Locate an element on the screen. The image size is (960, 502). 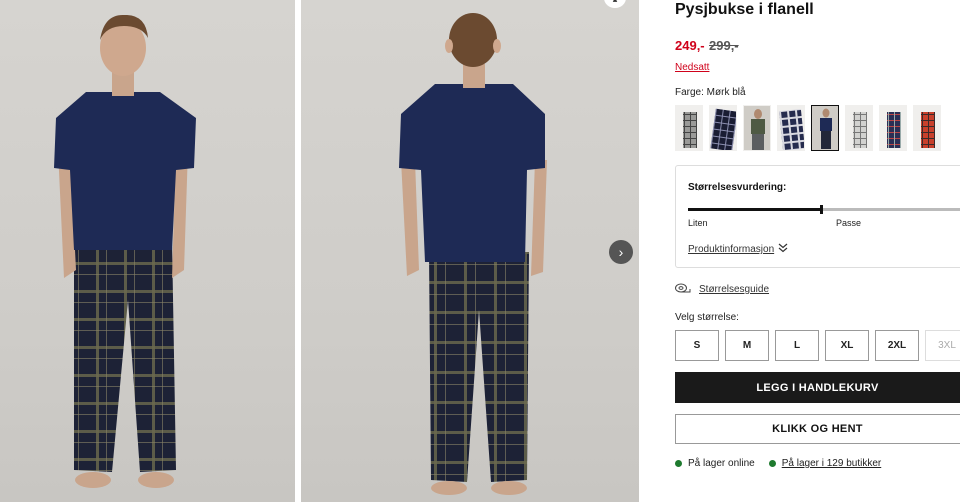
fit-rating-label: Størrelsesvurdering: is located at coordinates (737, 187).